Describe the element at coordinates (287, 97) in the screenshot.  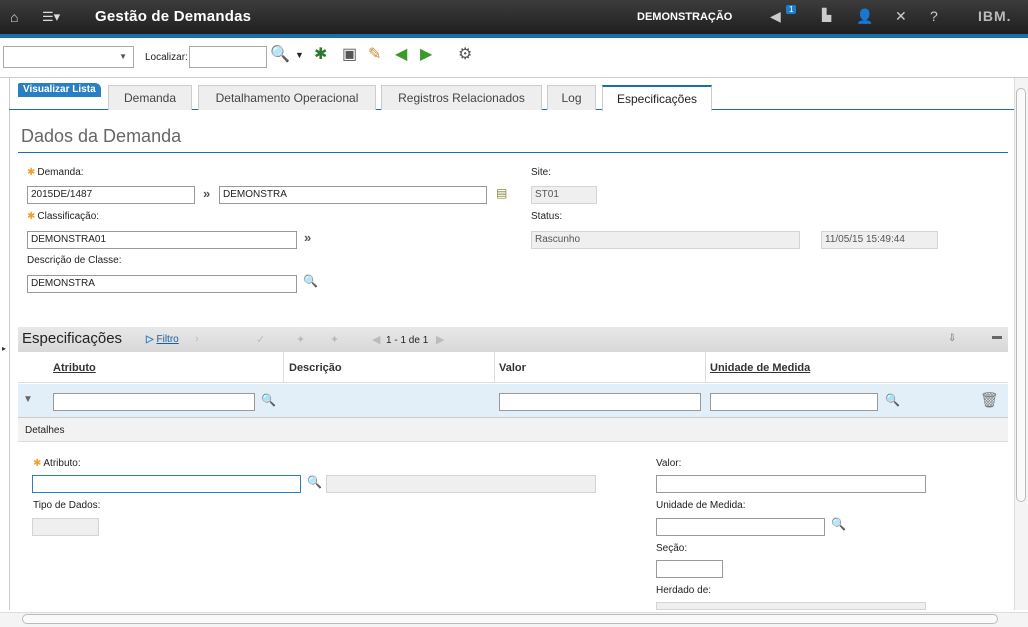
I see `tab-detalhamento-operacional: Detalhamento Operacional` at that location.